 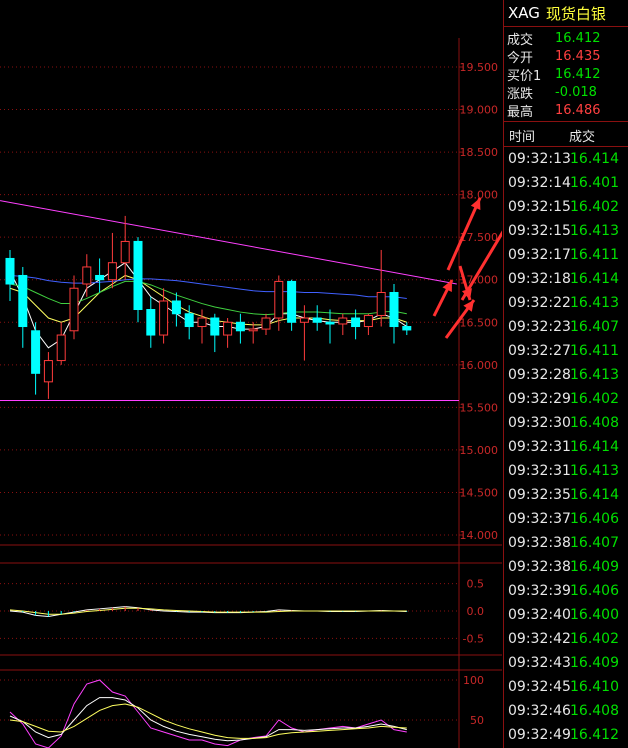 I want to click on y-tick-label: -0.5, so click(x=473, y=638).